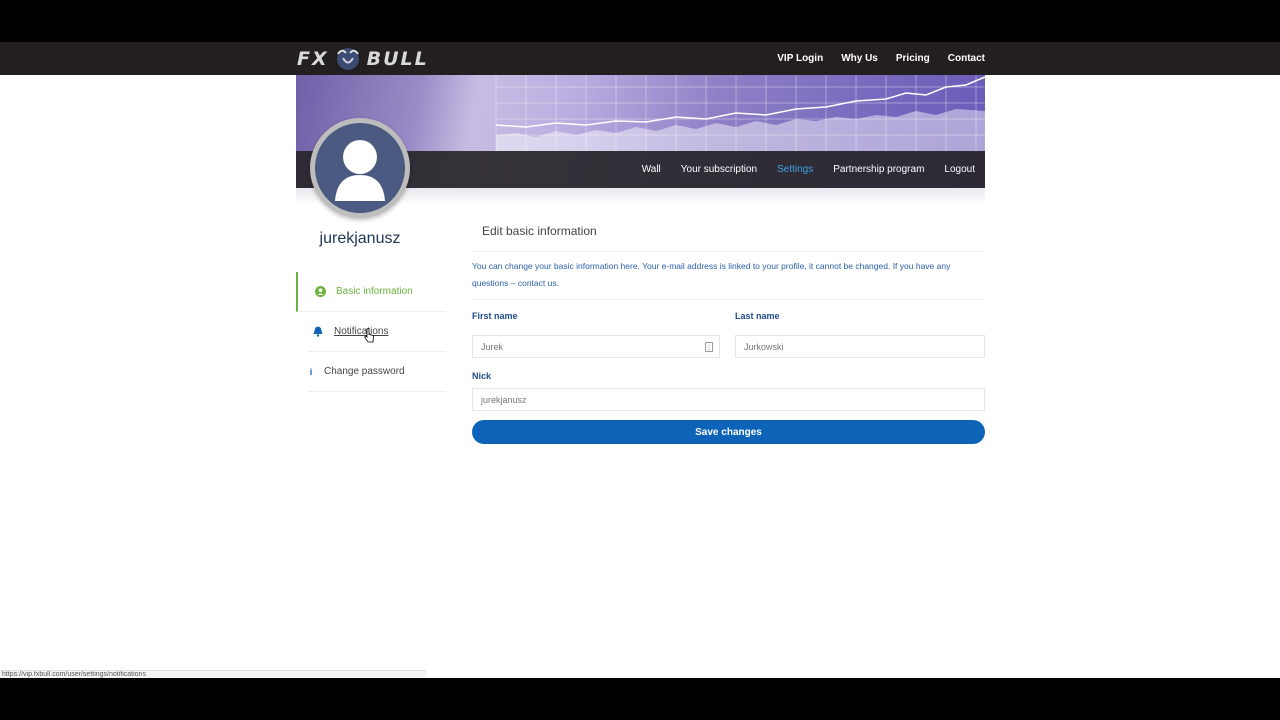 The width and height of the screenshot is (1280, 720). What do you see at coordinates (859, 58) in the screenshot?
I see `nav-why-us: Why Us` at bounding box center [859, 58].